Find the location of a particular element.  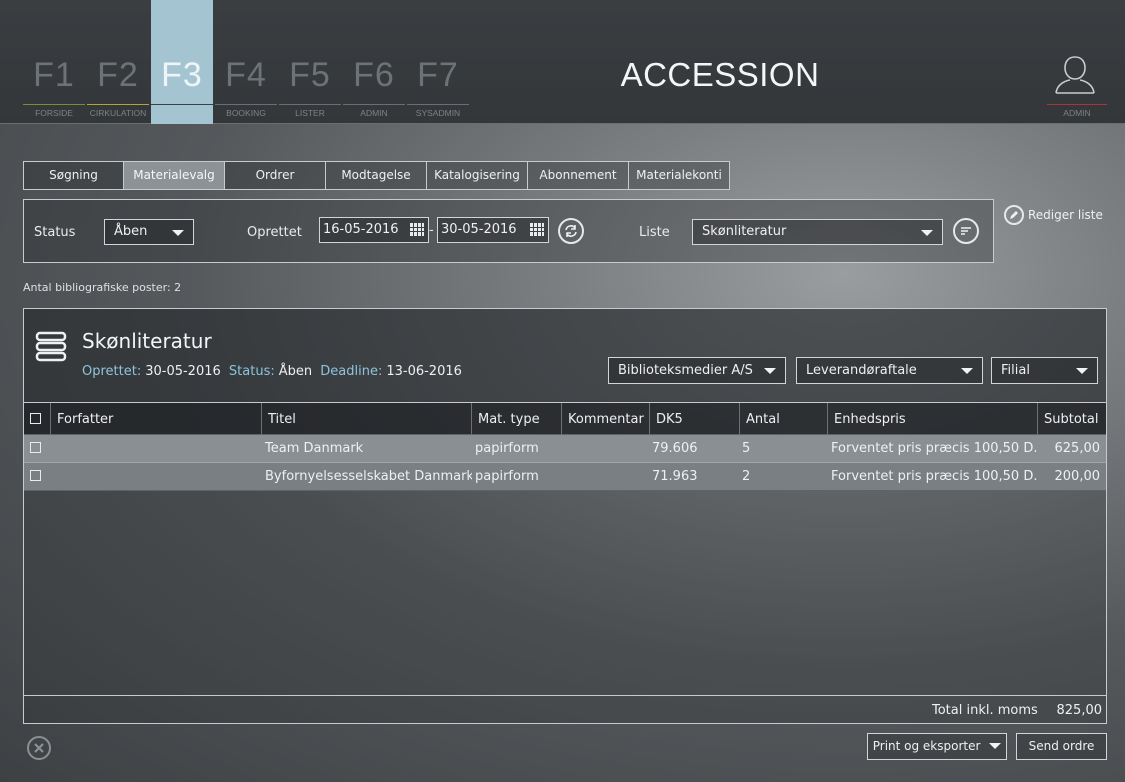

total-label: Total inkl. moms is located at coordinates (985, 710).